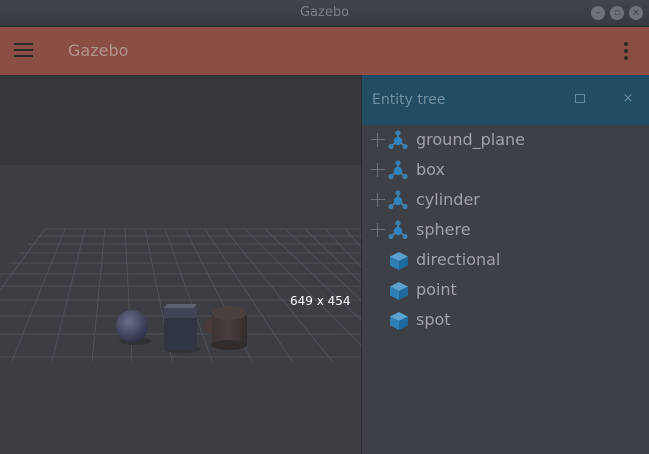 The image size is (649, 454). I want to click on tree-item-cylinder: cylinder, so click(505, 200).